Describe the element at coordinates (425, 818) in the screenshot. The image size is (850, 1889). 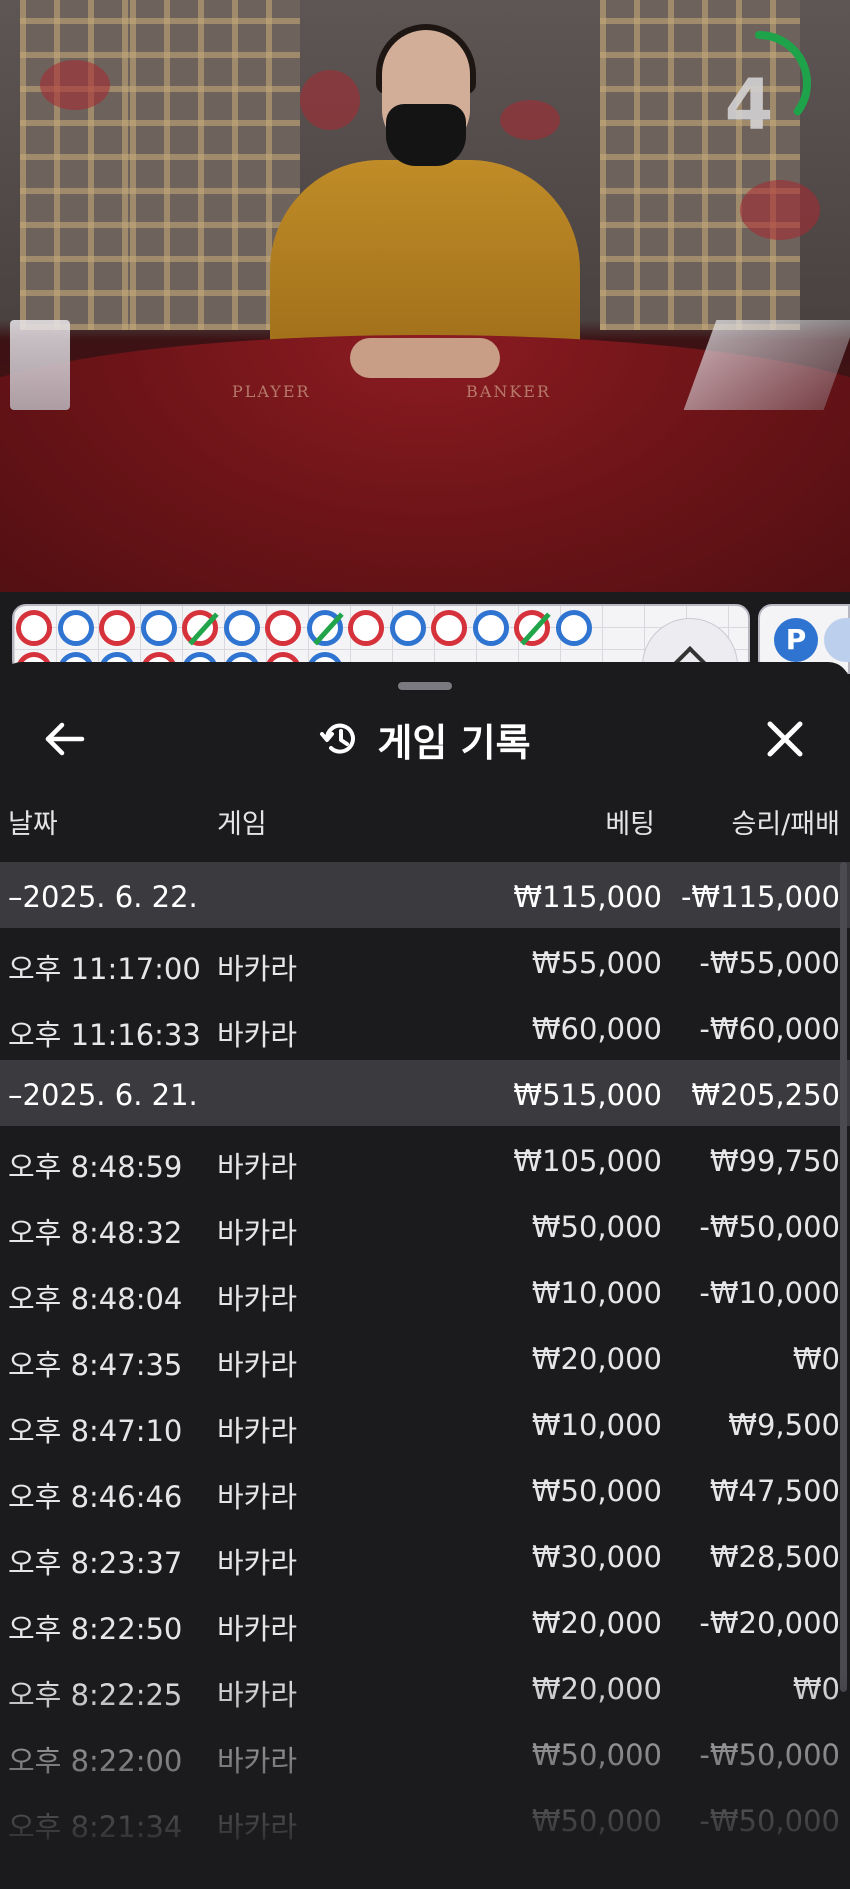
I see `table-header: 날짜 게임 베팅 승리/패배` at that location.